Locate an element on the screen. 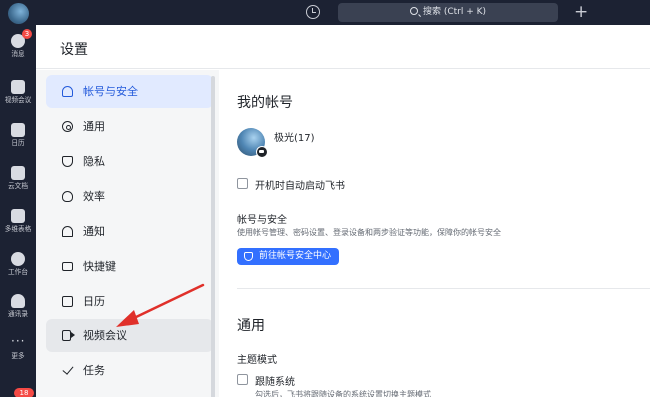 Image resolution: width=650 pixels, height=397 pixels. security-description: 使用帐号管理、密码设置、登录设备和两步验证等功能，保障你的帐号安全 is located at coordinates (369, 232).